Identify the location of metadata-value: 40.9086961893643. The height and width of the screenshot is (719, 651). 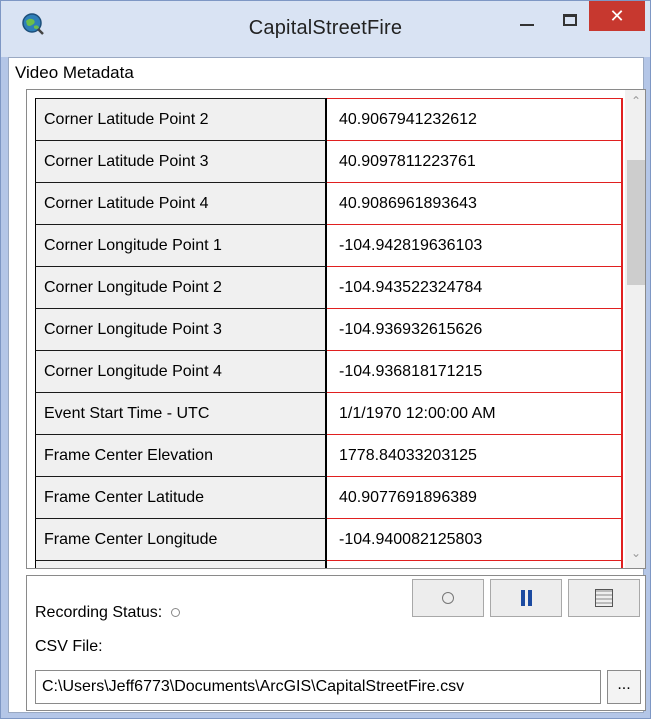
(475, 203).